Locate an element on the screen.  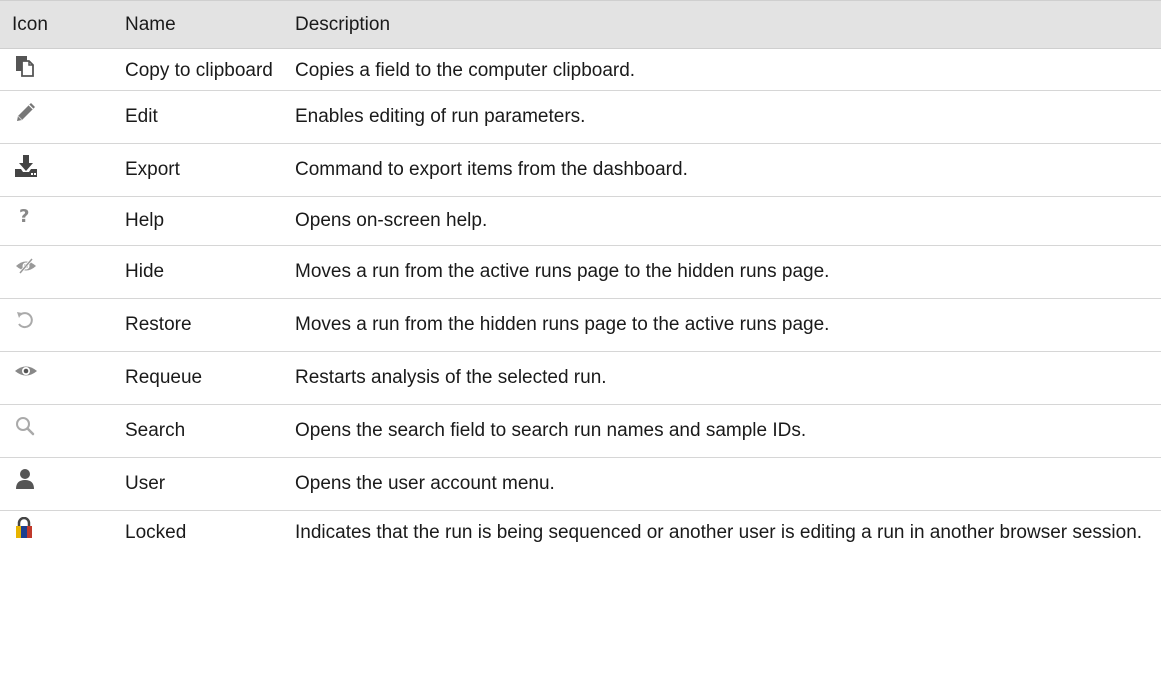
edit-pencil-icon is located at coordinates (33, 115).